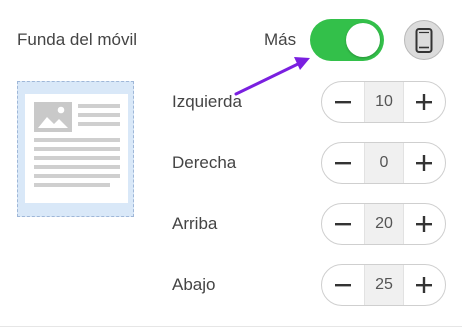 Image resolution: width=462 pixels, height=327 pixels. I want to click on top-margin-stepper: 20, so click(383, 224).